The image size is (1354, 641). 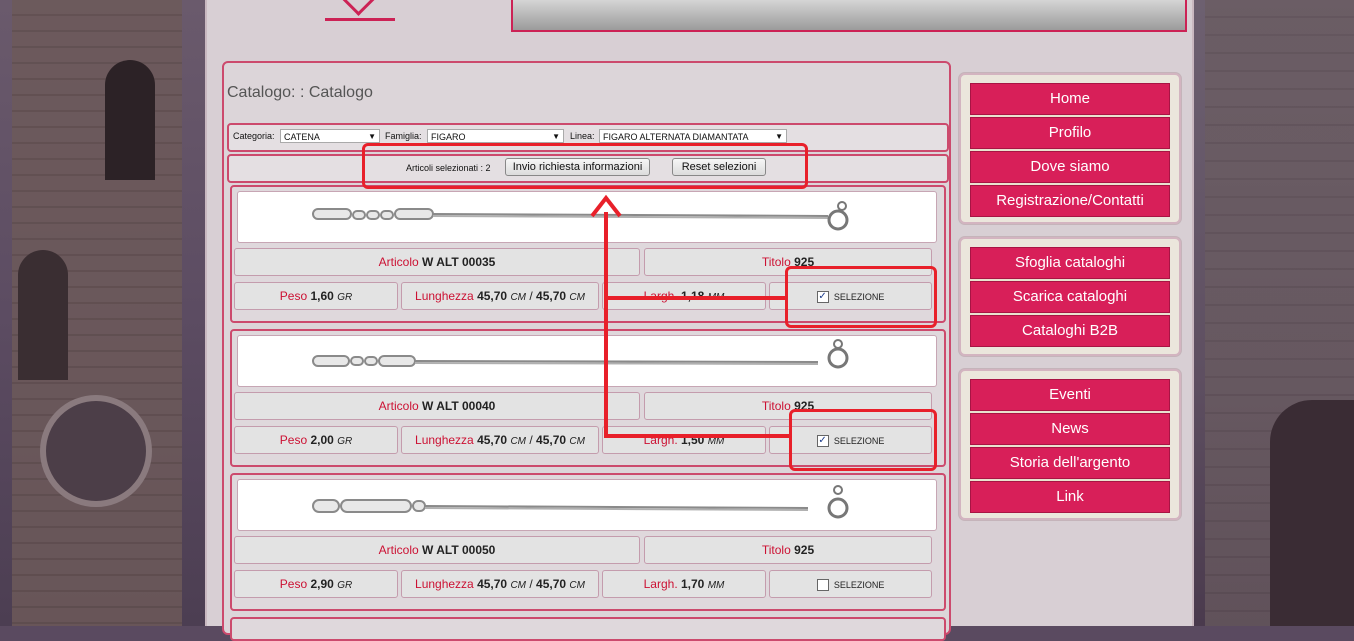 What do you see at coordinates (582, 136) in the screenshot?
I see `line-label: Linea:` at bounding box center [582, 136].